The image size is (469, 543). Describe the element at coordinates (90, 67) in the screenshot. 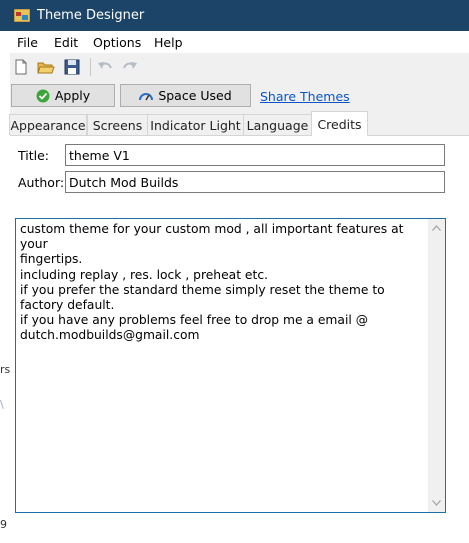

I see `toolbar-separator` at that location.